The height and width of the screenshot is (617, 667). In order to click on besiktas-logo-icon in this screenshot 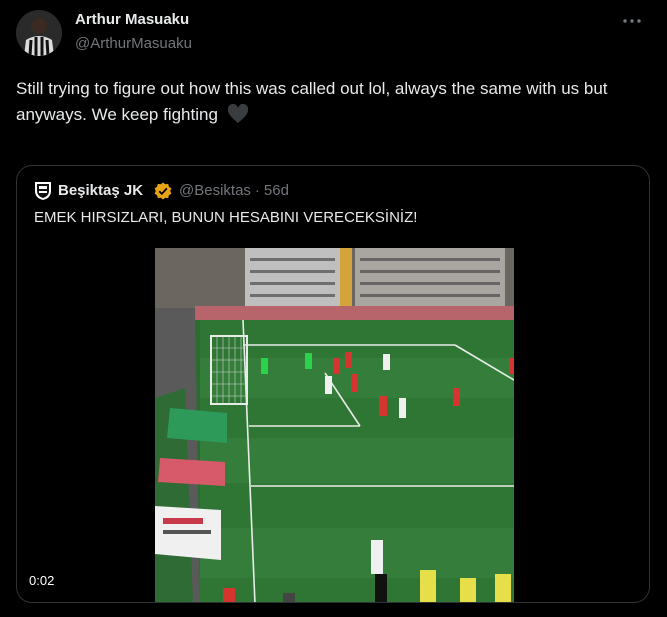, I will do `click(43, 191)`.